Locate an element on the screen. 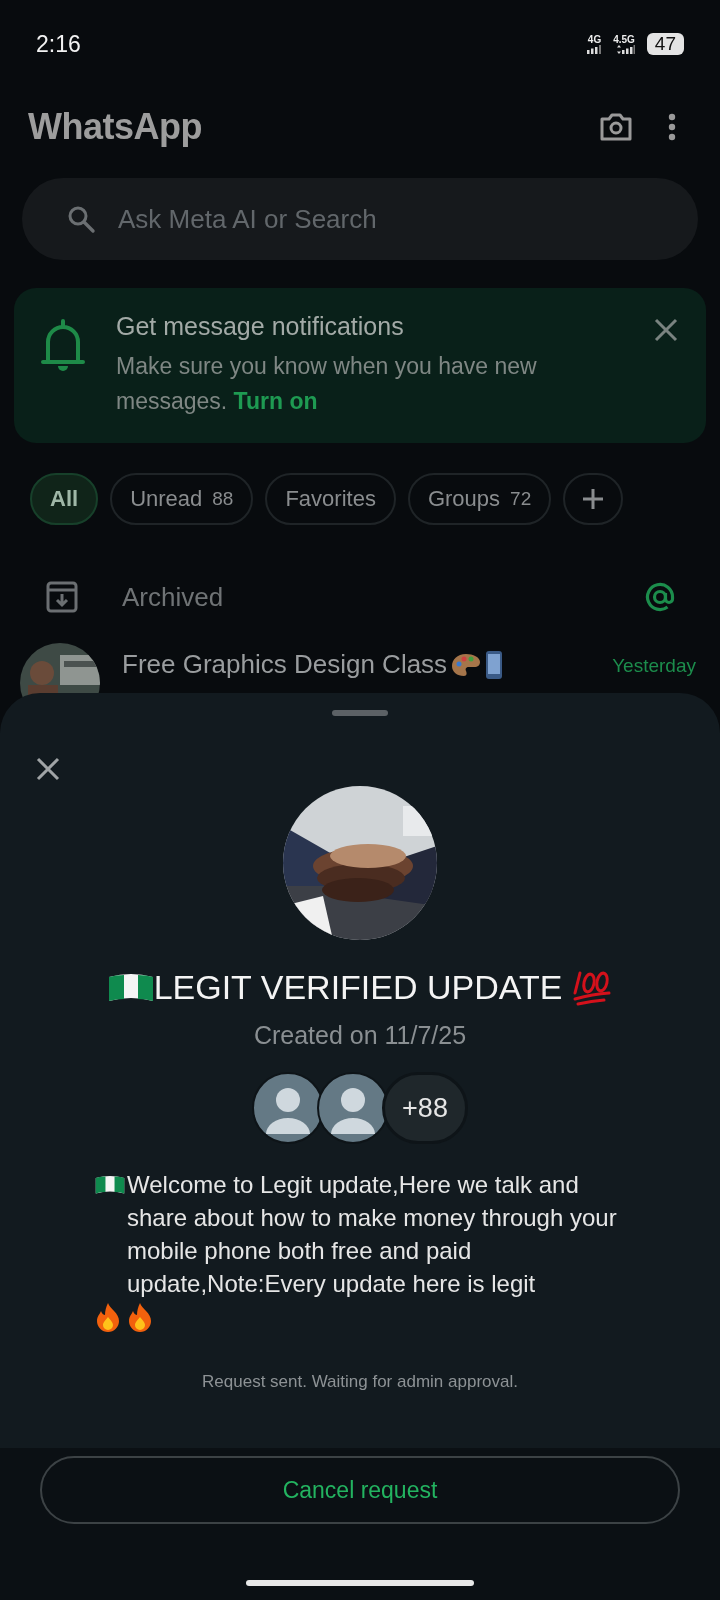  flag-icon is located at coordinates (110, 1185).